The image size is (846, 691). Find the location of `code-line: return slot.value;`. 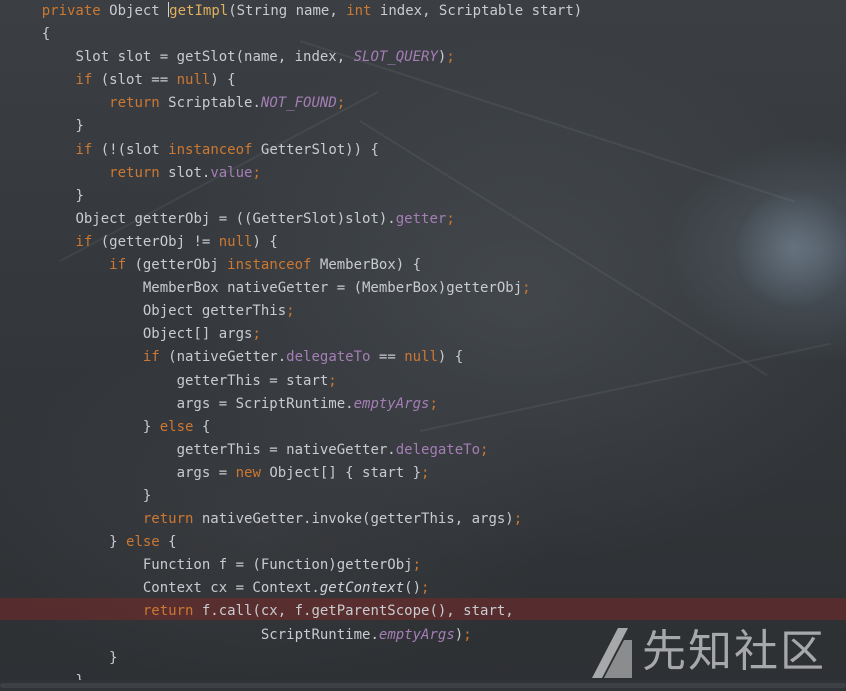

code-line: return slot.value; is located at coordinates (295, 173).